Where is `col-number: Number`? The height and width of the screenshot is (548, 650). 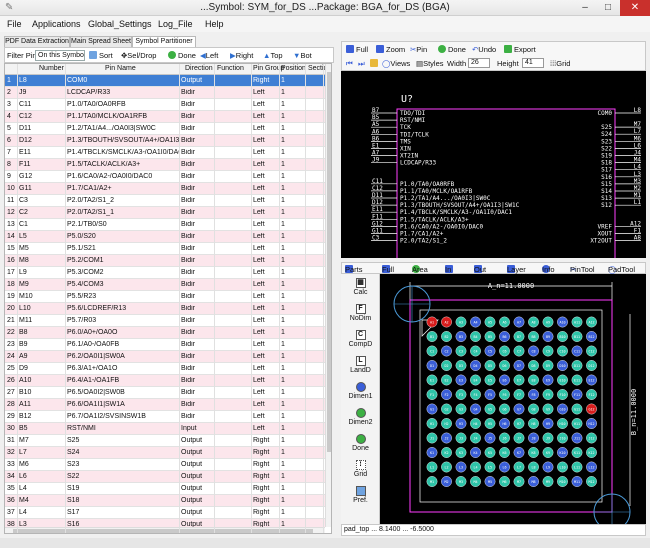
col-number: Number is located at coordinates (51, 68).